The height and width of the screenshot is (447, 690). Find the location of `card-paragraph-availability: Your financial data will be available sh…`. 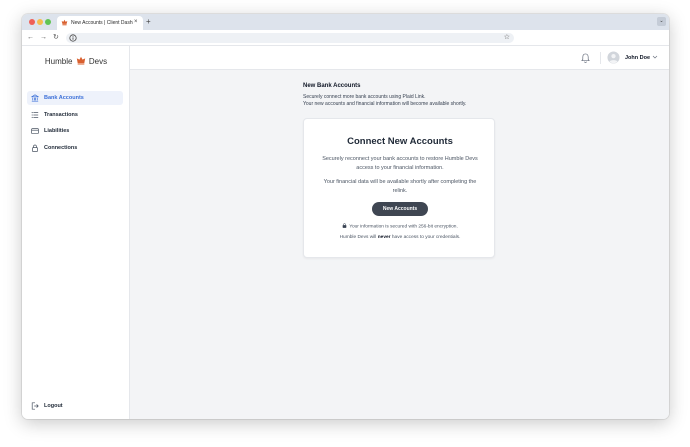

card-paragraph-availability: Your financial data will be available sh… is located at coordinates (400, 186).